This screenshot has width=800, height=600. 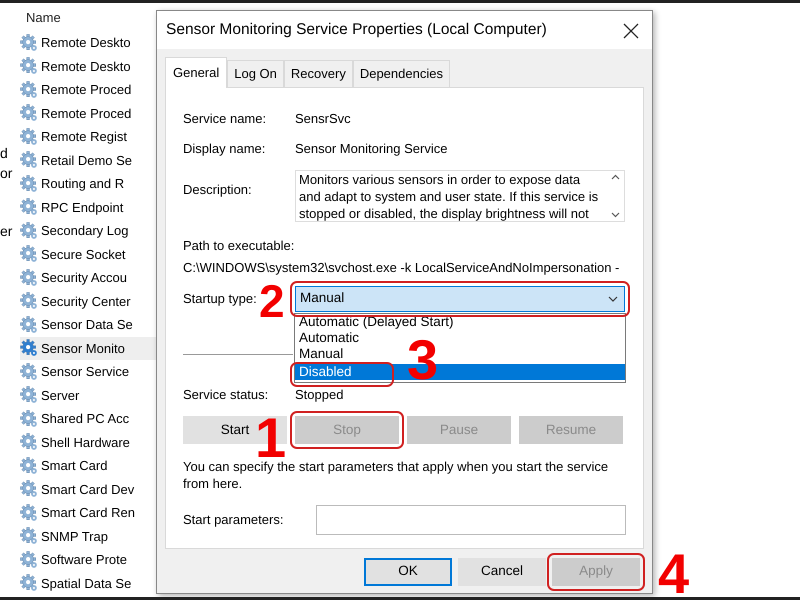 What do you see at coordinates (371, 149) in the screenshot?
I see `field-value: Sensor Monitoring Service` at bounding box center [371, 149].